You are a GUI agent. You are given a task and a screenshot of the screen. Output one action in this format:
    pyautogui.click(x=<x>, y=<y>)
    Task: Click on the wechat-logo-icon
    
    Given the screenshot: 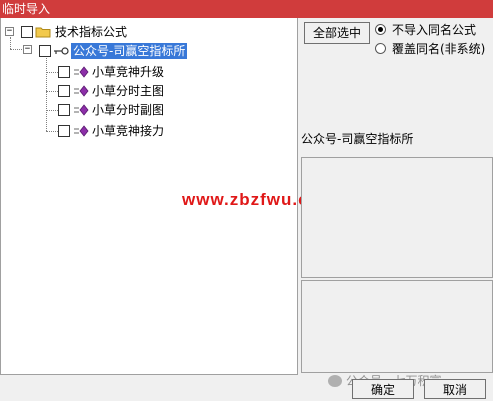 What is the action you would take?
    pyautogui.click(x=335, y=381)
    